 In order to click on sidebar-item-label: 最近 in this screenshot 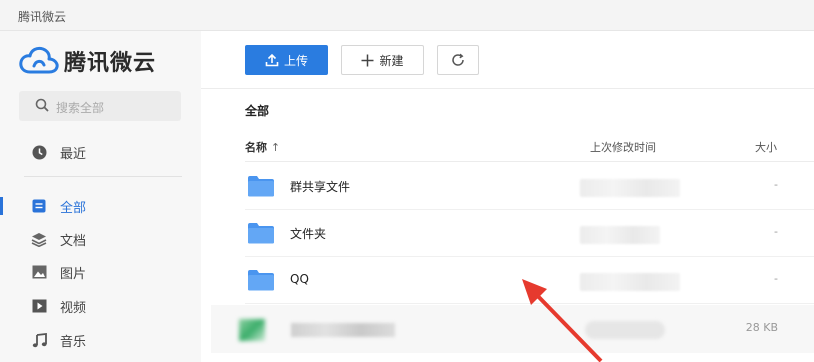, I will do `click(73, 154)`.